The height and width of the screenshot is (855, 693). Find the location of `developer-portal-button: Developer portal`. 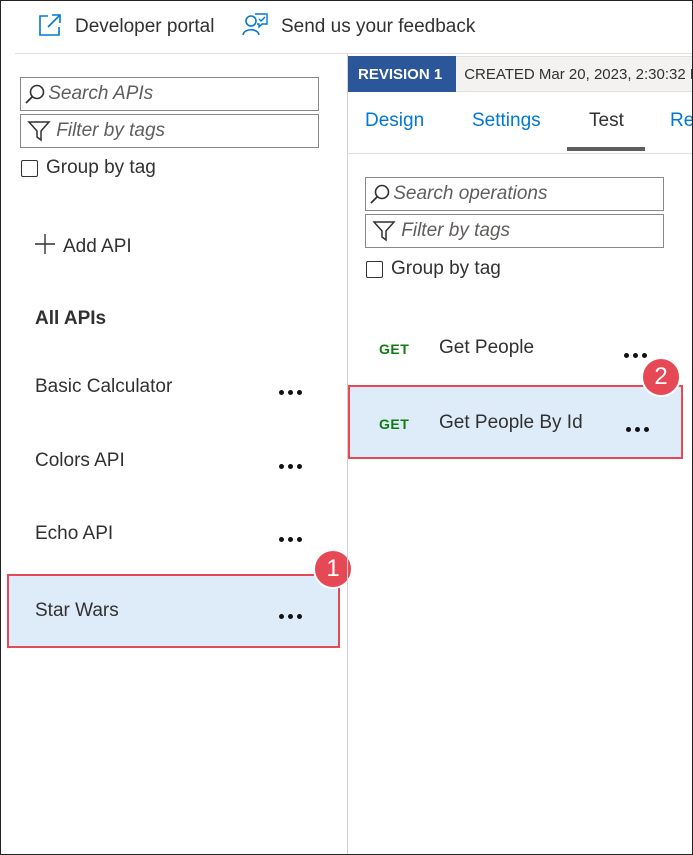

developer-portal-button: Developer portal is located at coordinates (125, 27).